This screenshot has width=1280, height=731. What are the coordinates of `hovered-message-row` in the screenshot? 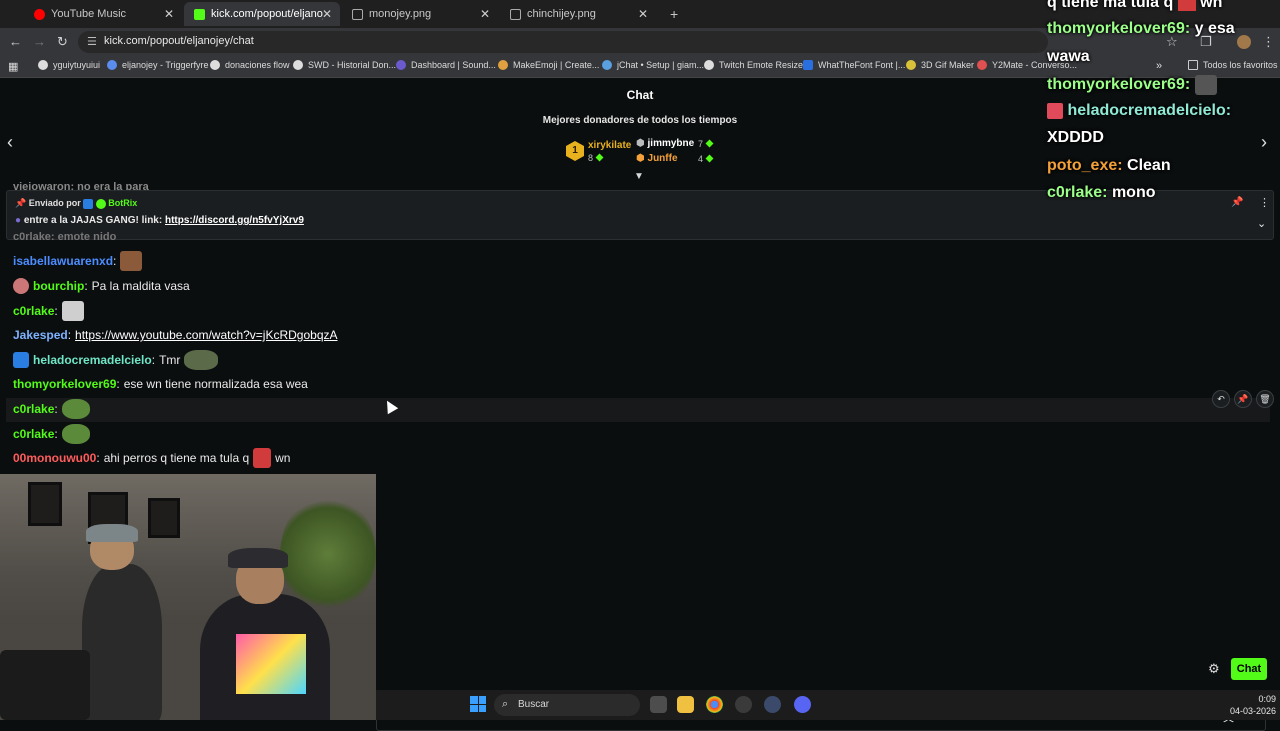 It's located at (638, 410).